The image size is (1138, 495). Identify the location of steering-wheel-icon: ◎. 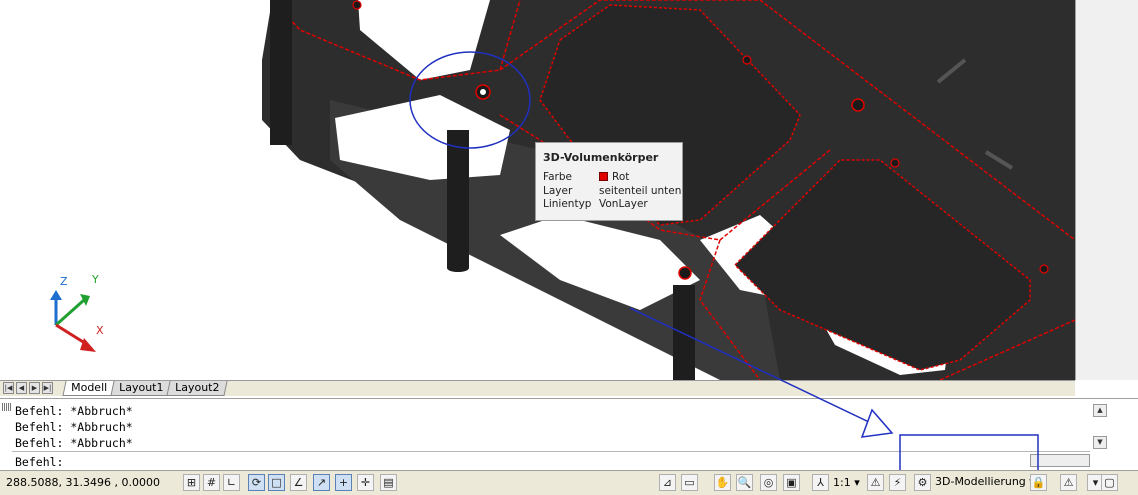
(768, 482).